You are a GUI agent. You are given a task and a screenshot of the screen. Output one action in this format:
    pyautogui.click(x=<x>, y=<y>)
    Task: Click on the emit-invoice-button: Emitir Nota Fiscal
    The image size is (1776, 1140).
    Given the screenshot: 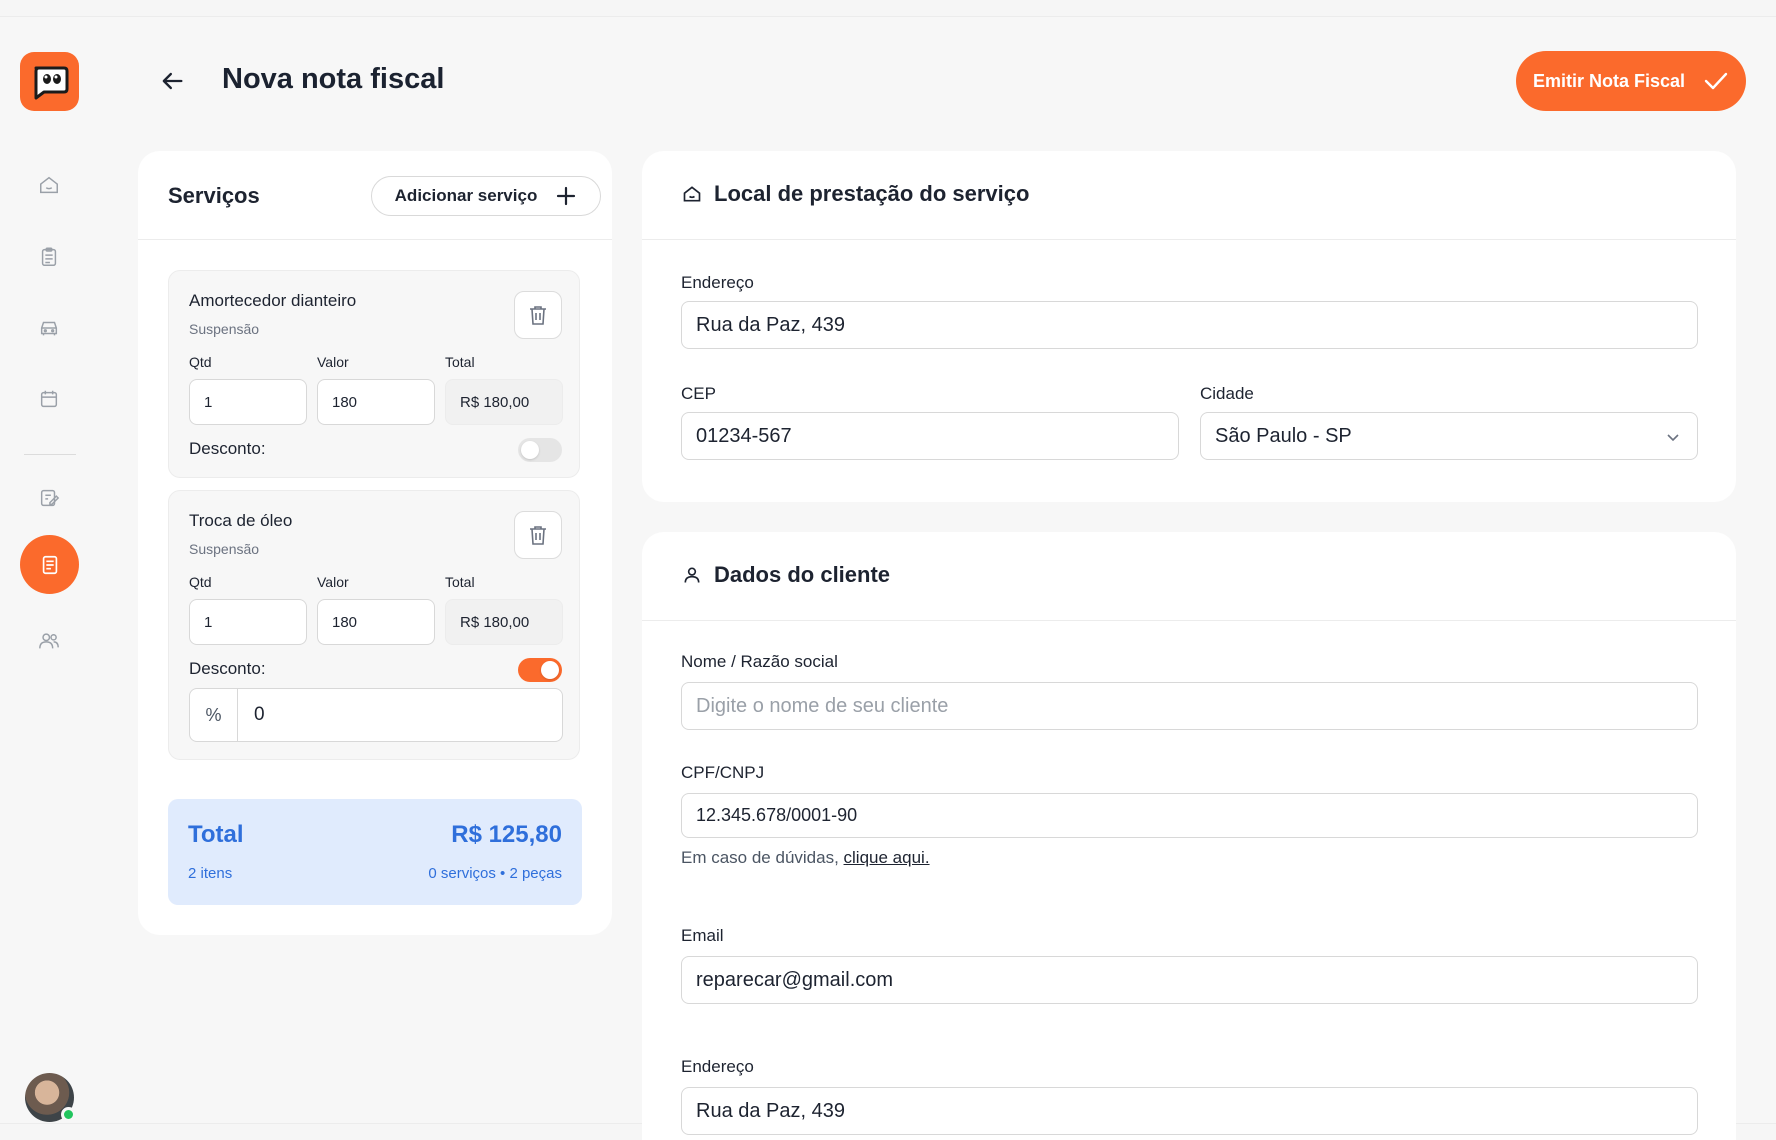 What is the action you would take?
    pyautogui.click(x=1631, y=81)
    